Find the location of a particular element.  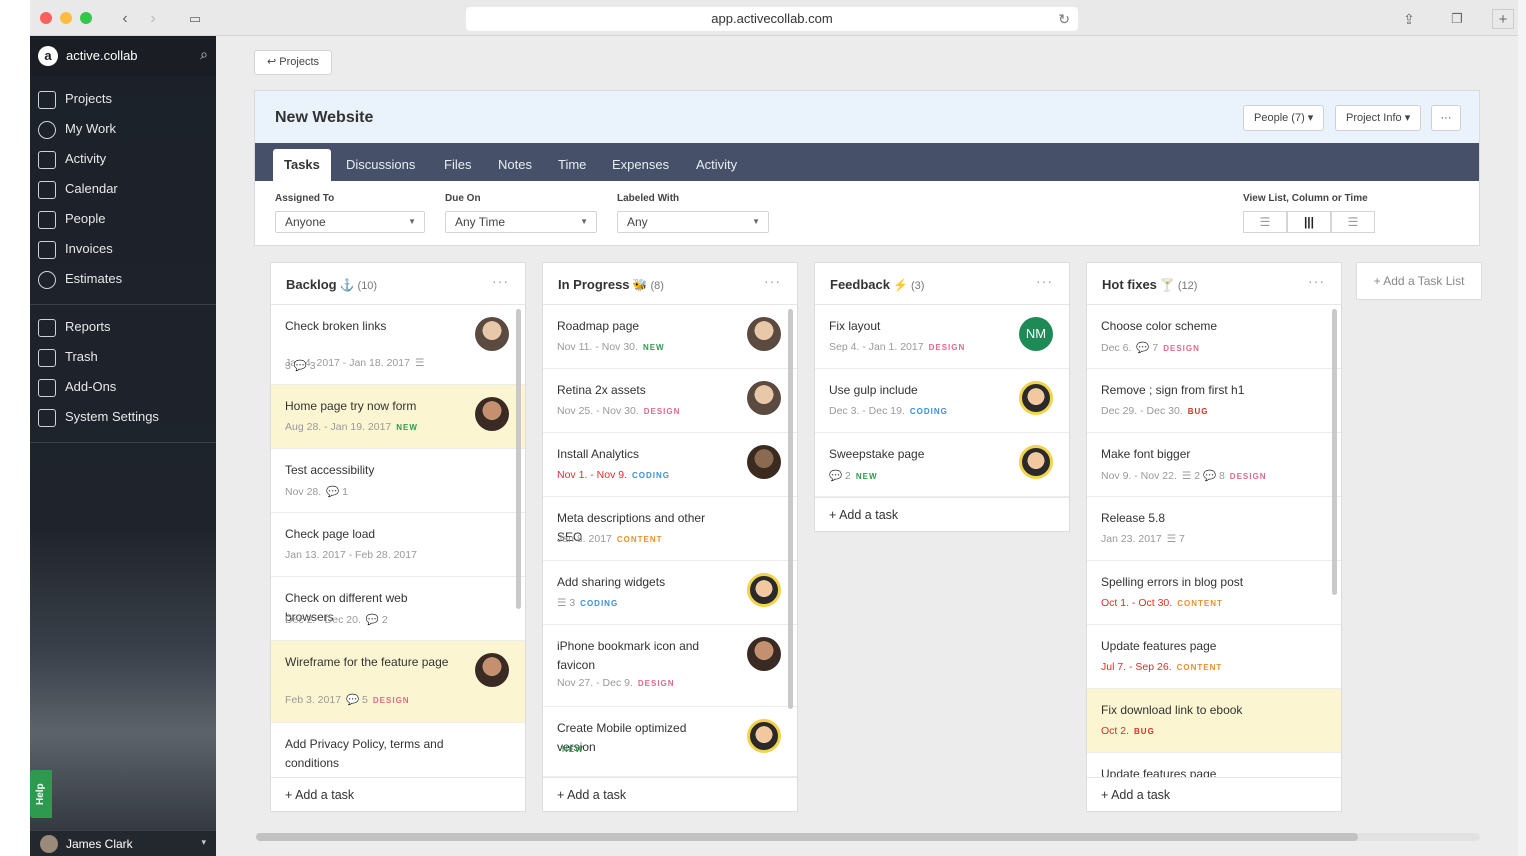

sidebar-item-add-ons: Add-Ons is located at coordinates (123, 387).